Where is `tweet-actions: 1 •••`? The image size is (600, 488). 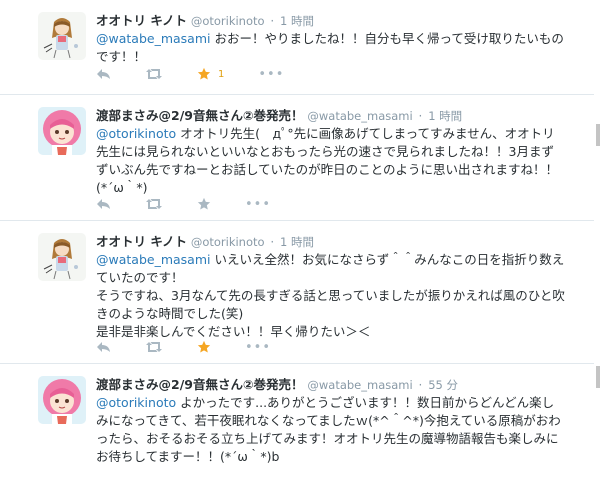 tweet-actions: 1 ••• is located at coordinates (207, 74).